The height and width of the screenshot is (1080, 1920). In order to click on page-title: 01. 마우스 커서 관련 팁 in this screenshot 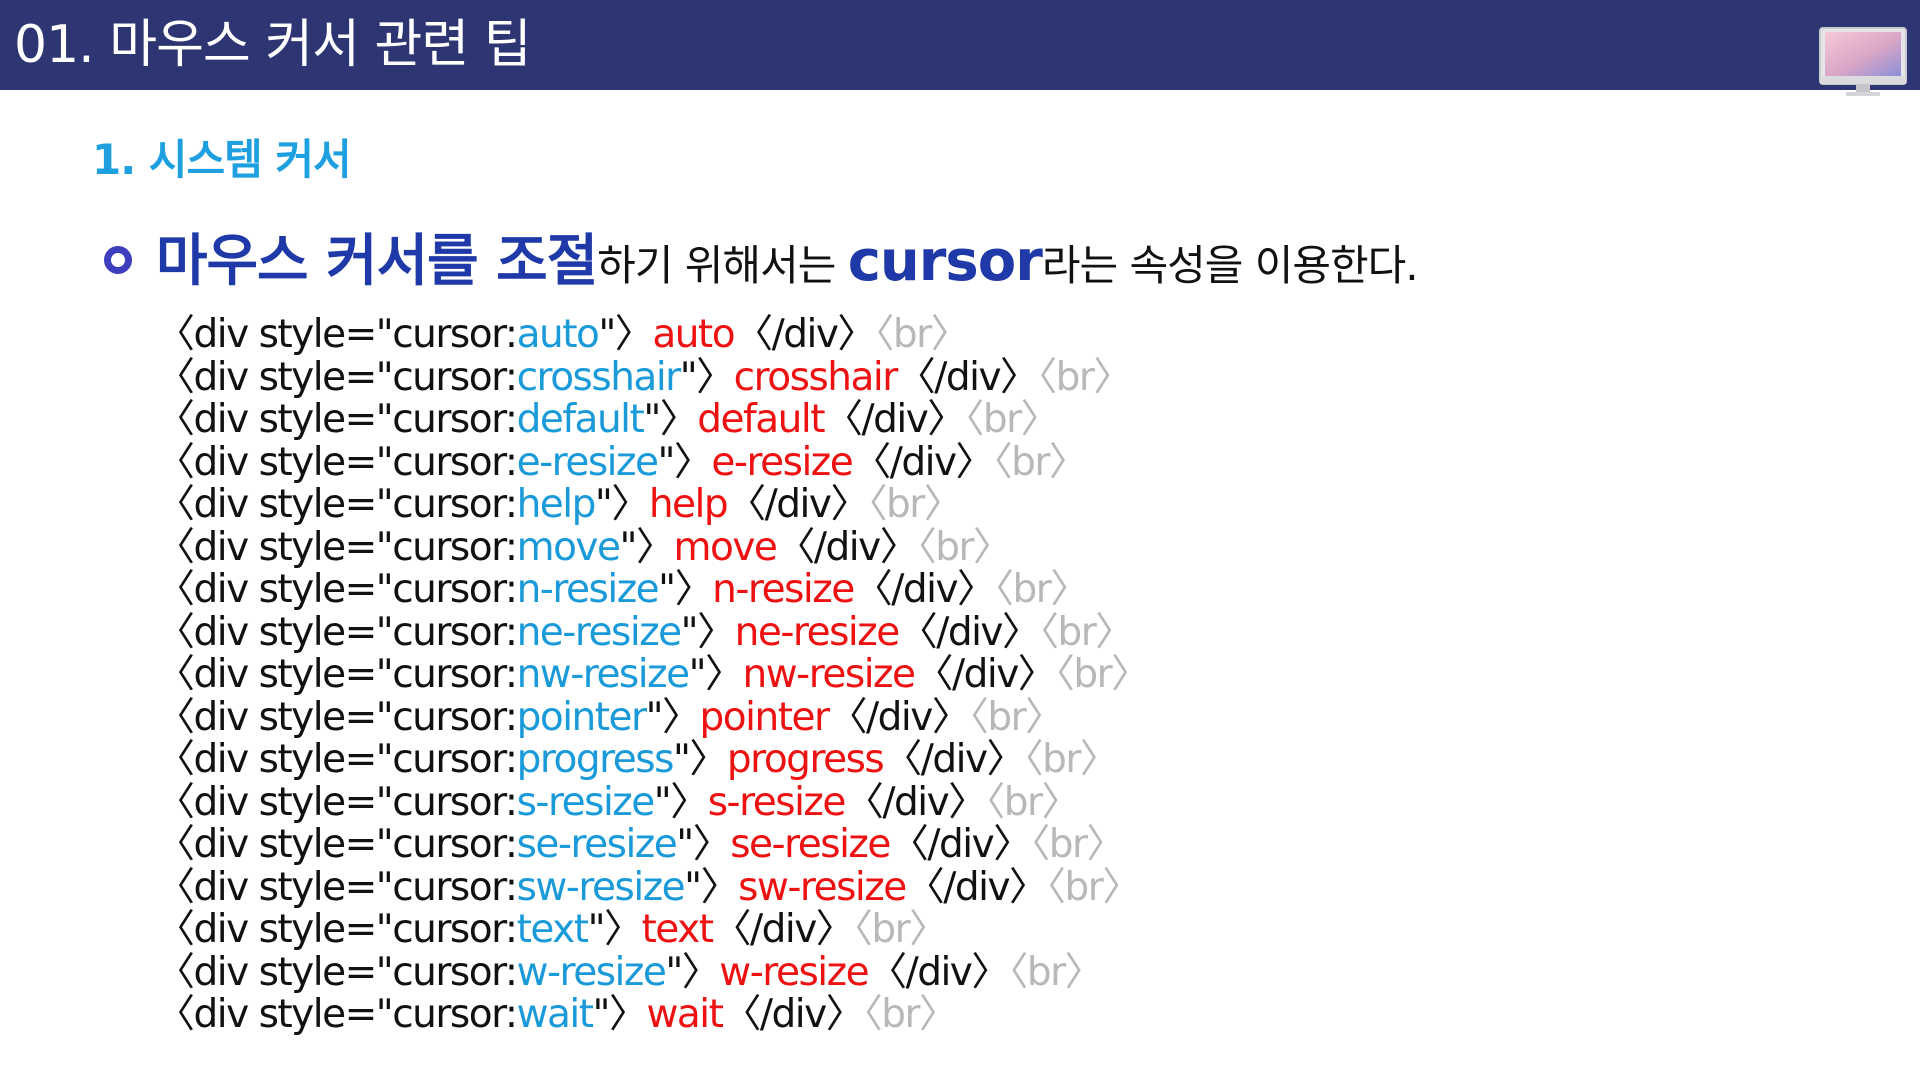, I will do `click(273, 45)`.